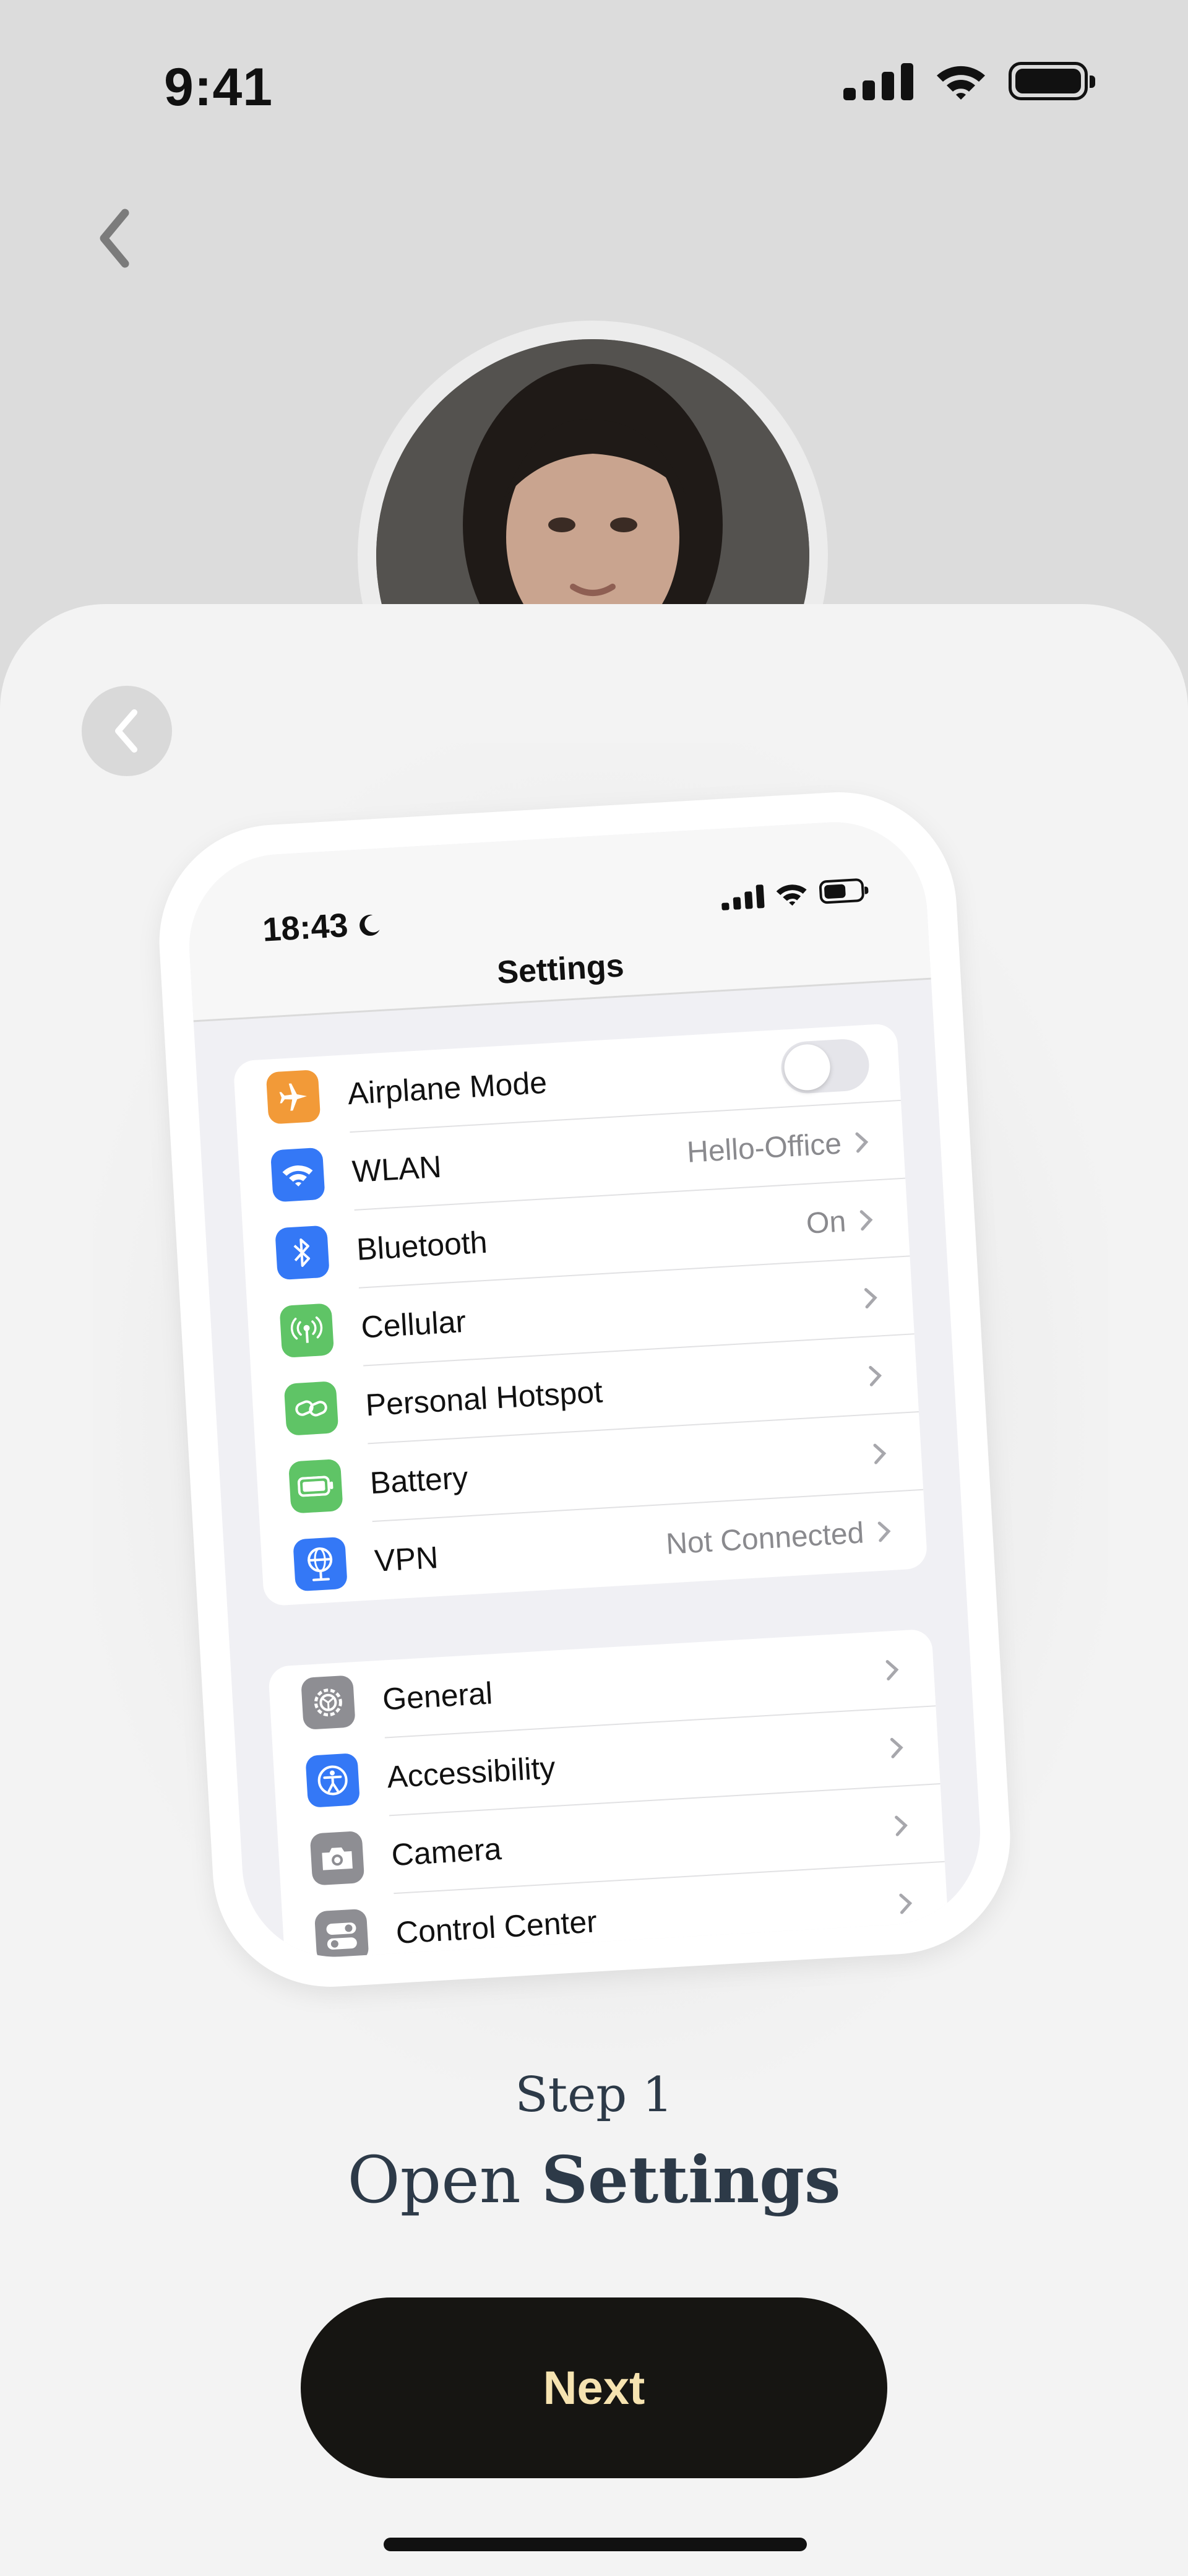 Image resolution: width=1188 pixels, height=2576 pixels. I want to click on step-title-prefix: Open, so click(444, 2180).